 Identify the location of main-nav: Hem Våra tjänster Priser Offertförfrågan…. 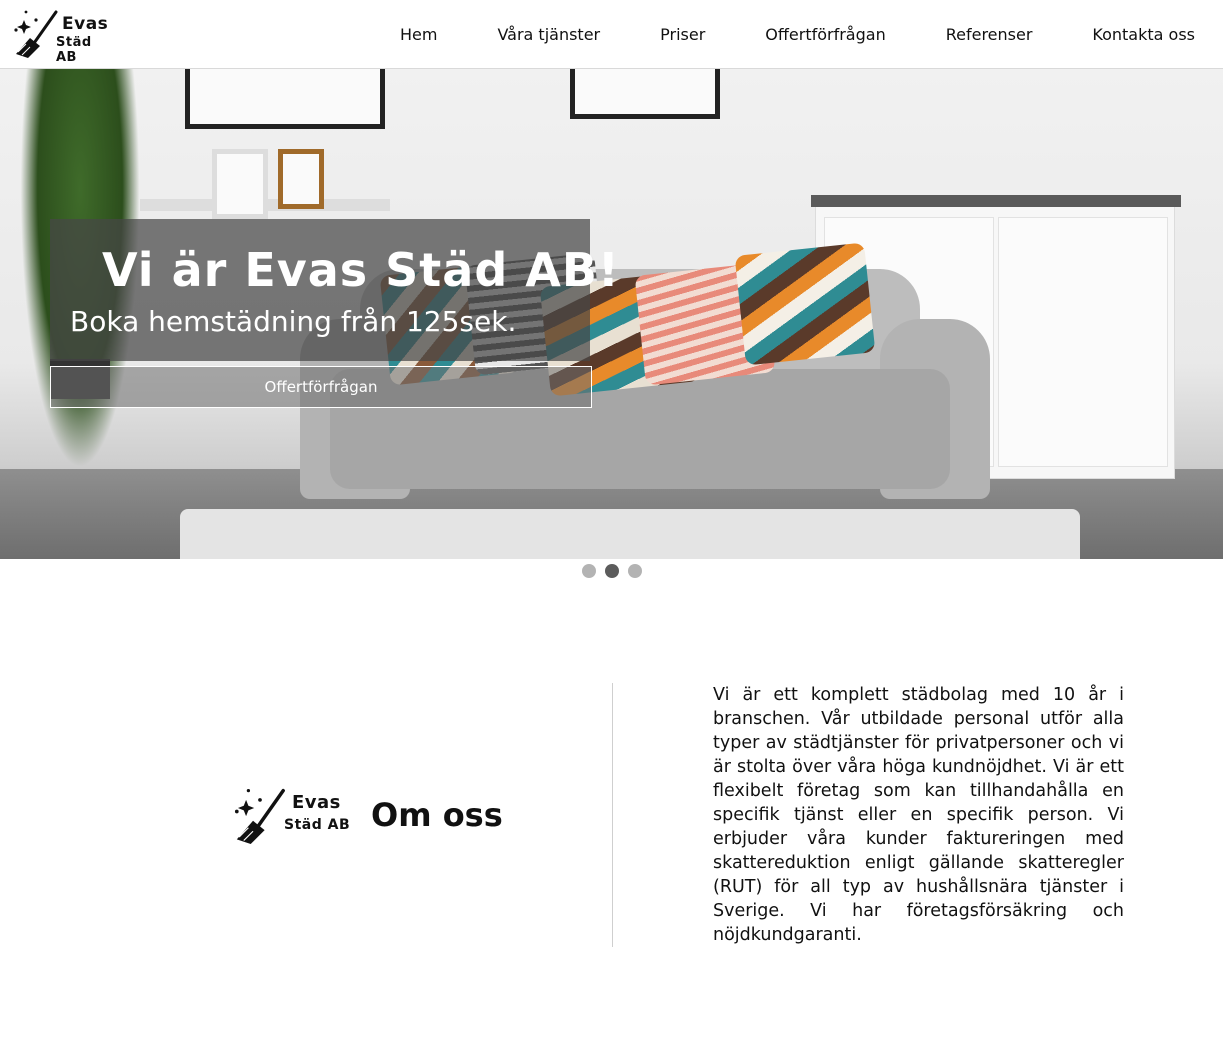
(767, 34).